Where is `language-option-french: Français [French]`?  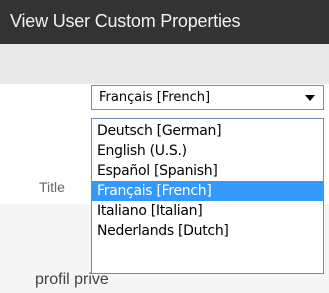 language-option-french: Français [French] is located at coordinates (207, 191).